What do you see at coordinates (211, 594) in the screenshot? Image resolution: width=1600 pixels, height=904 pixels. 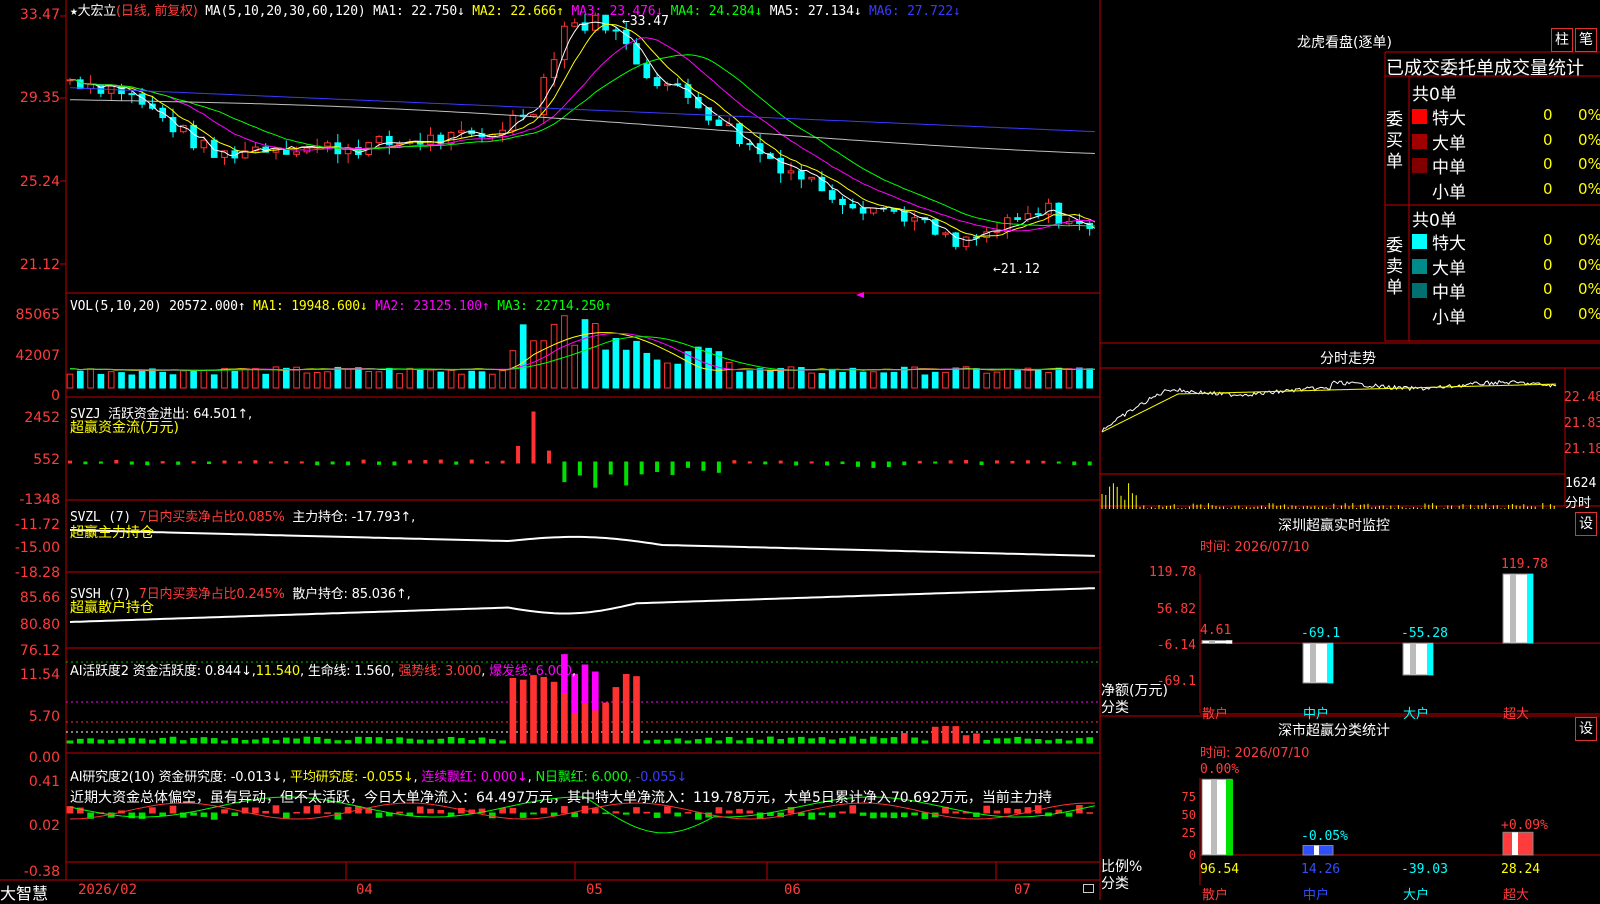 I see `svsh-ratio: 7日内买卖净占比0.245%` at bounding box center [211, 594].